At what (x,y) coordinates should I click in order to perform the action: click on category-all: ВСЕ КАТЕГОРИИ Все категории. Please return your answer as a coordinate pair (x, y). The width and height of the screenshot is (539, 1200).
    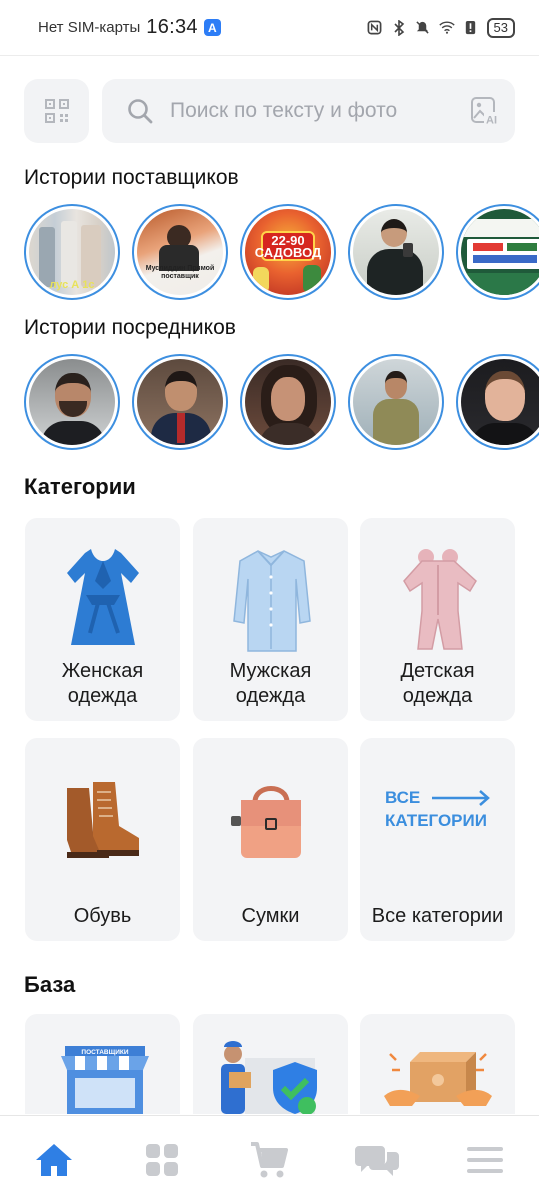
    Looking at the image, I should click on (437, 839).